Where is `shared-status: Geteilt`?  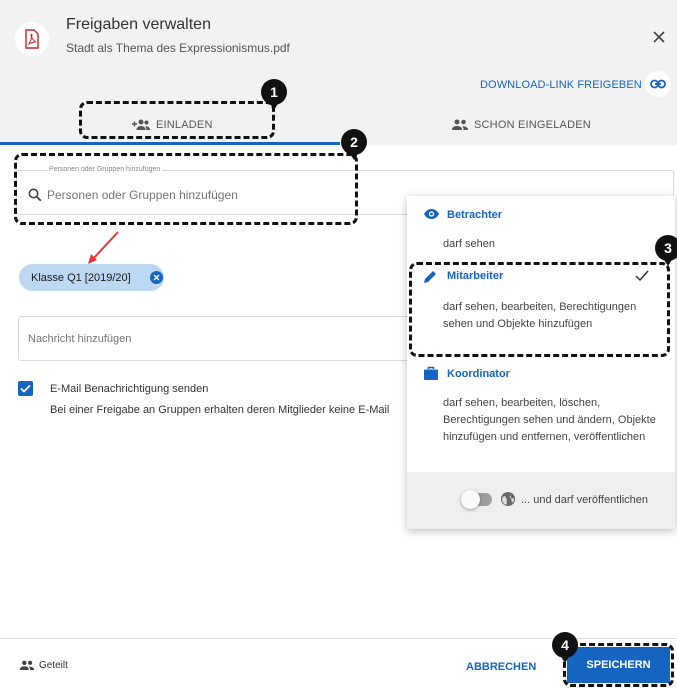 shared-status: Geteilt is located at coordinates (43, 665).